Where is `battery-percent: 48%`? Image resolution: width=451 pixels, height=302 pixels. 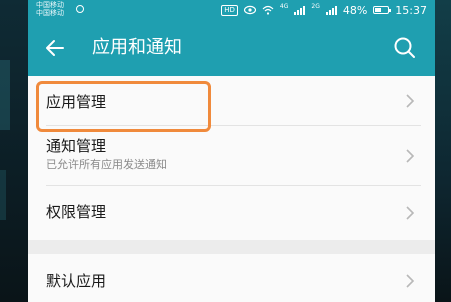 battery-percent: 48% is located at coordinates (355, 10).